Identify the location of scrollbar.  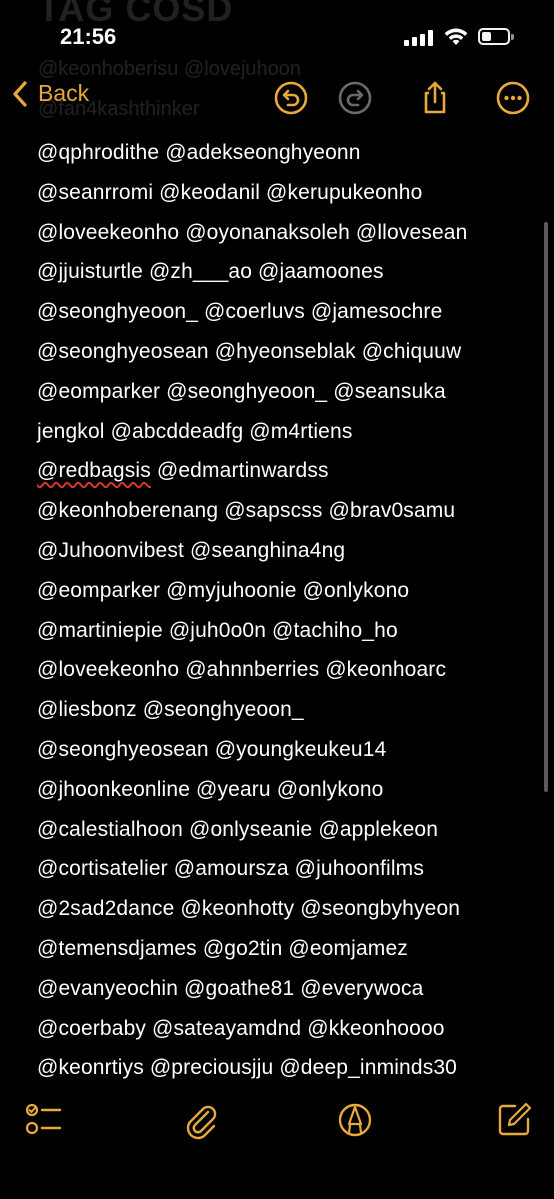
(546, 507).